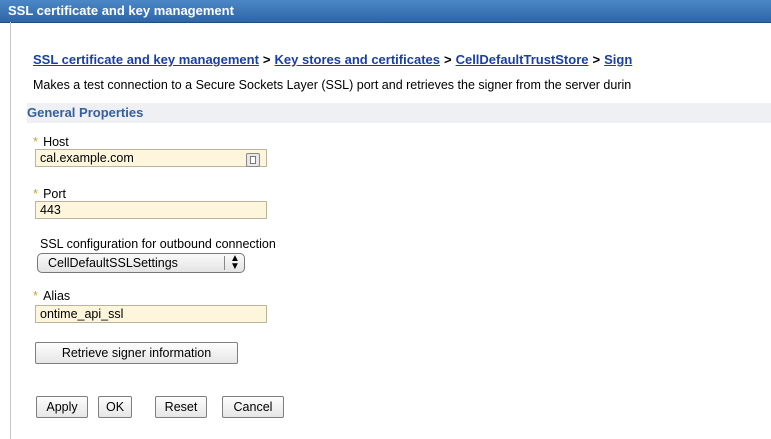  What do you see at coordinates (385, 11) in the screenshot?
I see `window-titlebar: SSL certificate and key management` at bounding box center [385, 11].